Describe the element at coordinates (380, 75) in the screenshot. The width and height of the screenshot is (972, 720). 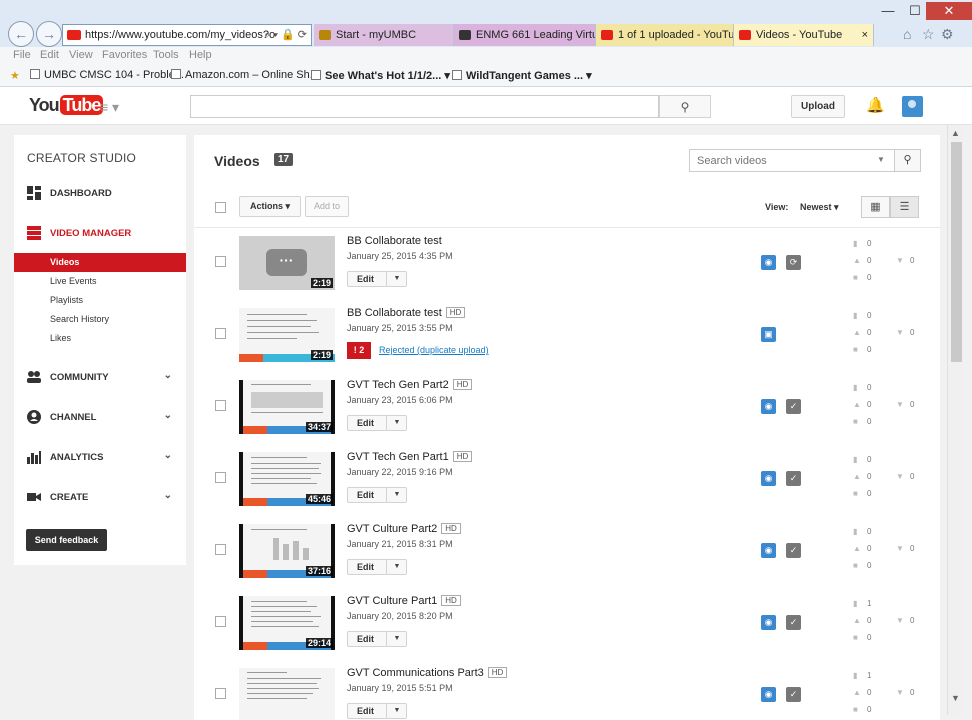
I see `fav-link-whats-hot: See What's Hot 1/1/2... ▾` at that location.